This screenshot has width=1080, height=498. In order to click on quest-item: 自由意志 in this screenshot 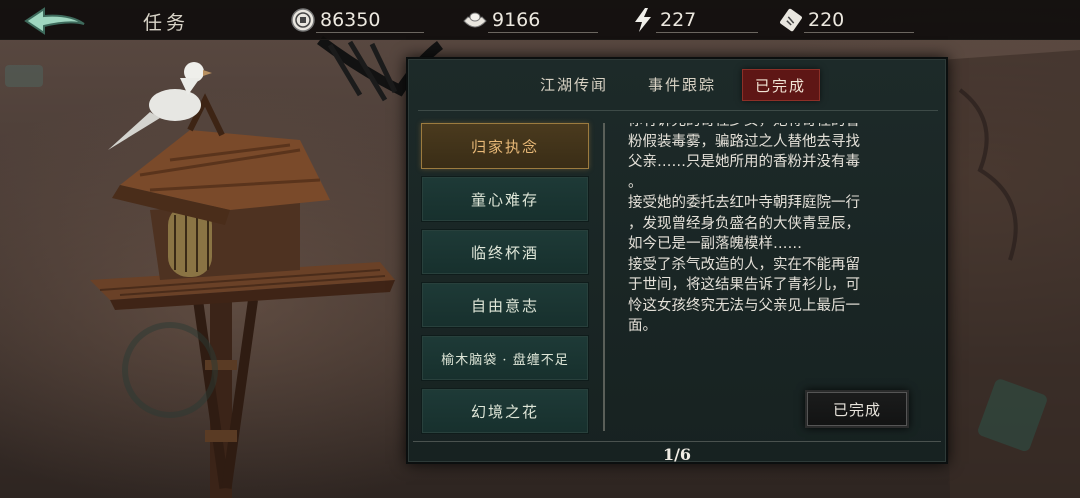, I will do `click(505, 305)`.